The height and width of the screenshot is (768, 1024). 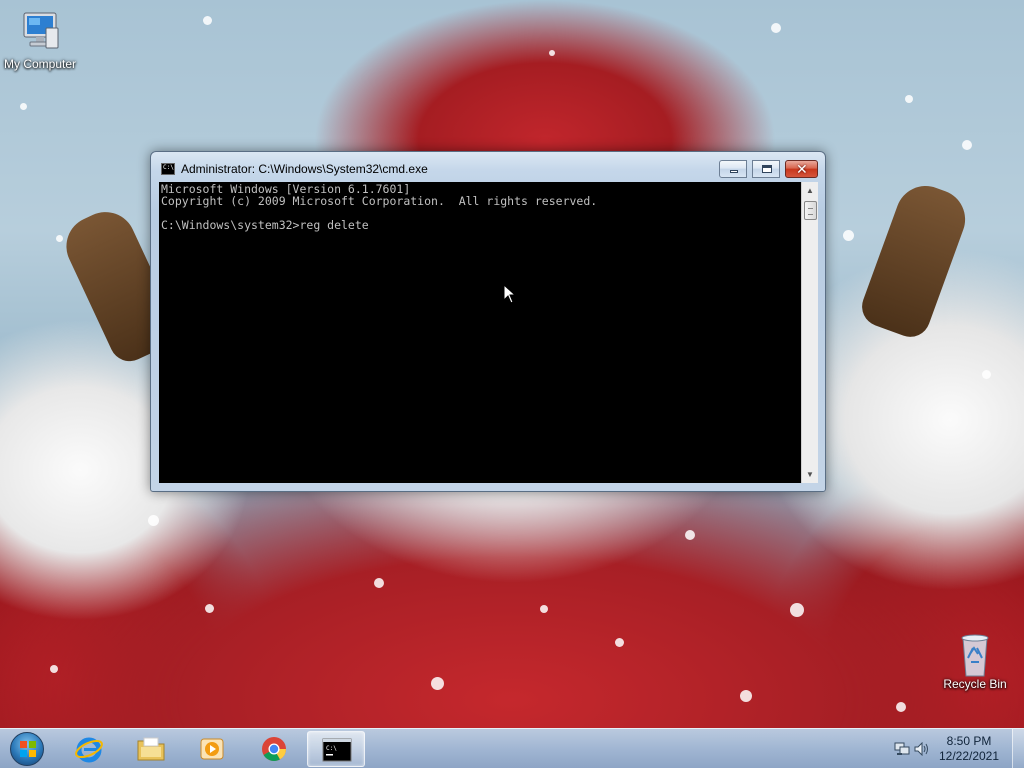 I want to click on scroll-thumb, so click(x=810, y=210).